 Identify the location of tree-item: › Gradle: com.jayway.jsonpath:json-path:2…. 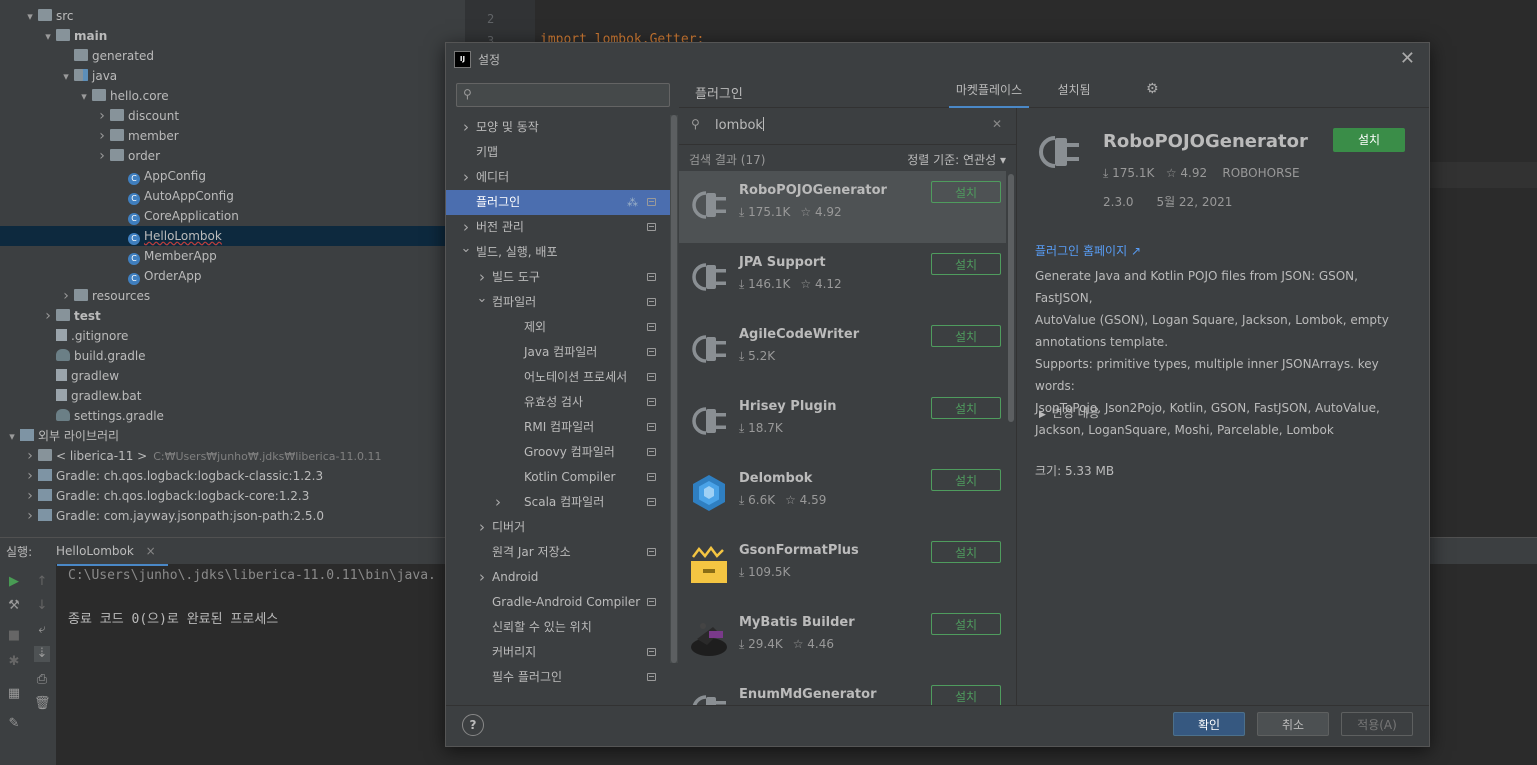
(162, 516).